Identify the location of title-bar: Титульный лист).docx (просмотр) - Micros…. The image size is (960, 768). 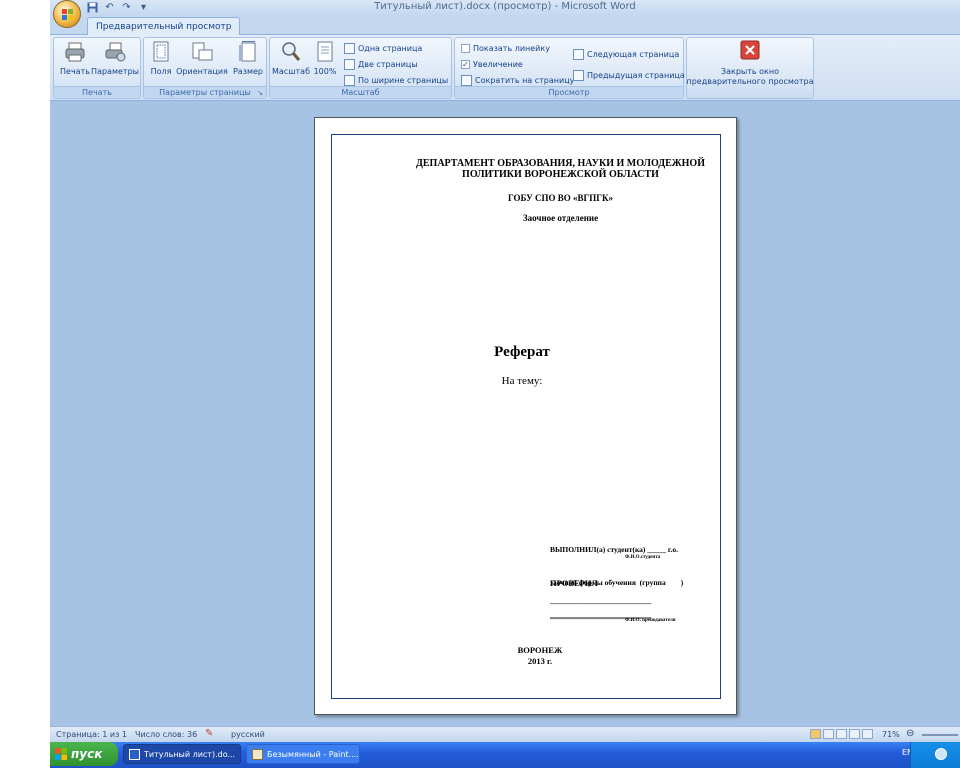
(505, 8).